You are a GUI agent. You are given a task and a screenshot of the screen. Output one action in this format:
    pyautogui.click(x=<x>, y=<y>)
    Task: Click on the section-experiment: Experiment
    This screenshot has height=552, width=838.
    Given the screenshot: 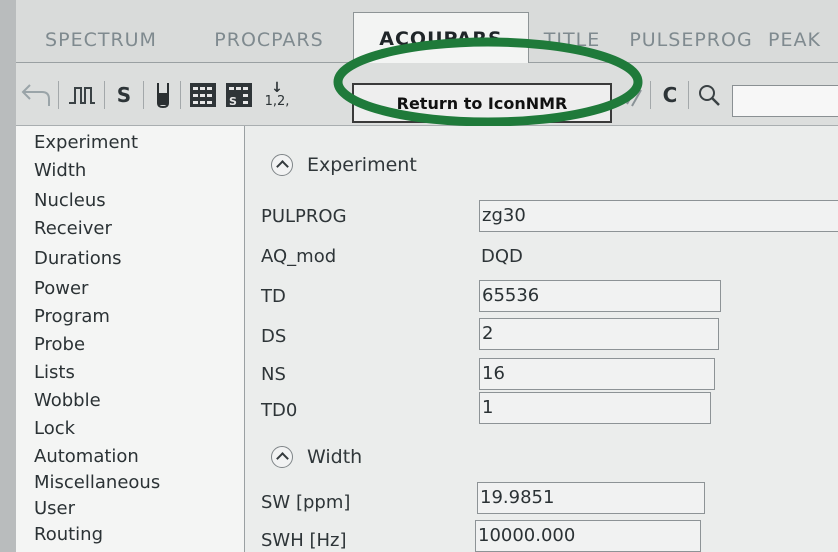 What is the action you would take?
    pyautogui.click(x=344, y=165)
    